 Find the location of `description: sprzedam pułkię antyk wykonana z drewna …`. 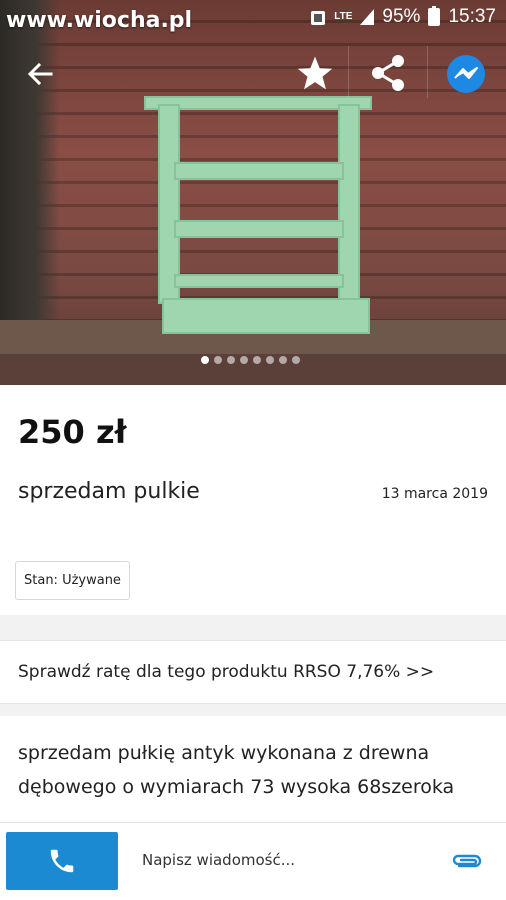

description: sprzedam pułkię antyk wykonana z drewna … is located at coordinates (253, 771).